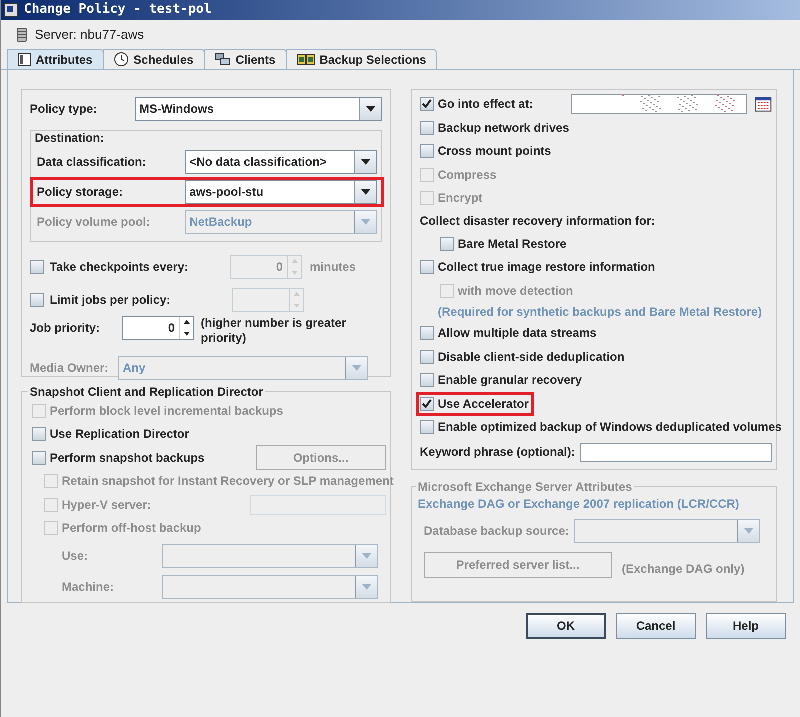 This screenshot has height=717, width=800. What do you see at coordinates (80, 192) in the screenshot?
I see `field-label: Policy storage:` at bounding box center [80, 192].